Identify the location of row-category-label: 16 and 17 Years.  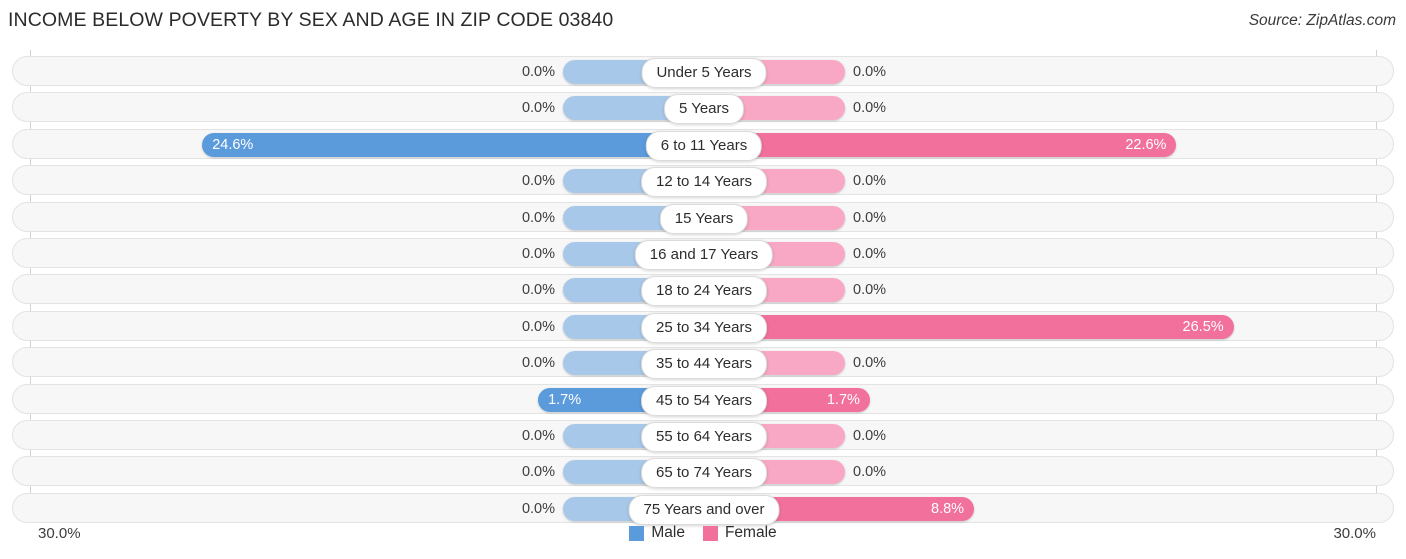
(704, 255).